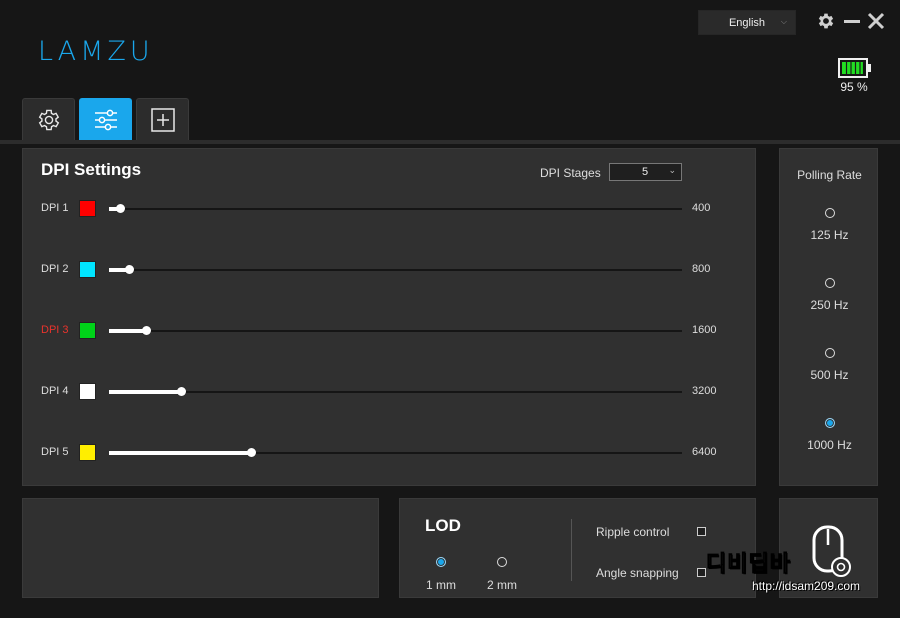 This screenshot has width=900, height=618. What do you see at coordinates (704, 330) in the screenshot?
I see `dpi-value: 1600` at bounding box center [704, 330].